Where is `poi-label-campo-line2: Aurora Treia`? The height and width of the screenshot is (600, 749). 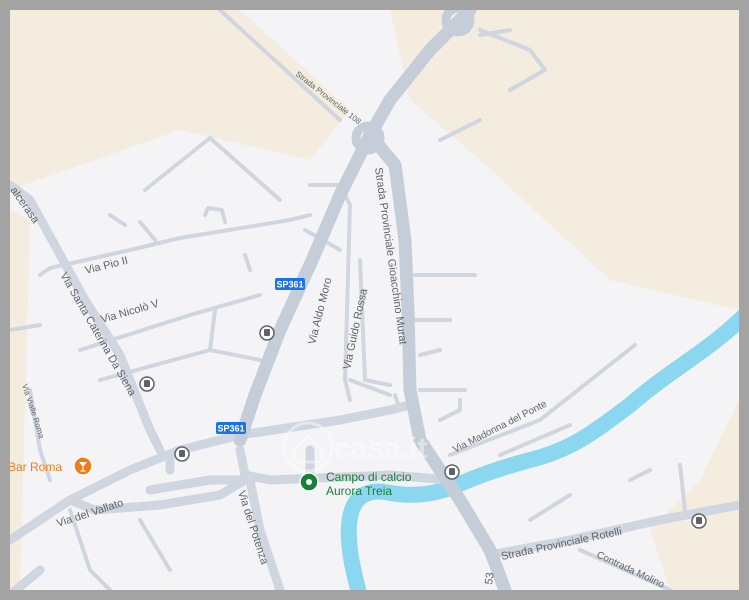 poi-label-campo-line2: Aurora Treia is located at coordinates (359, 491).